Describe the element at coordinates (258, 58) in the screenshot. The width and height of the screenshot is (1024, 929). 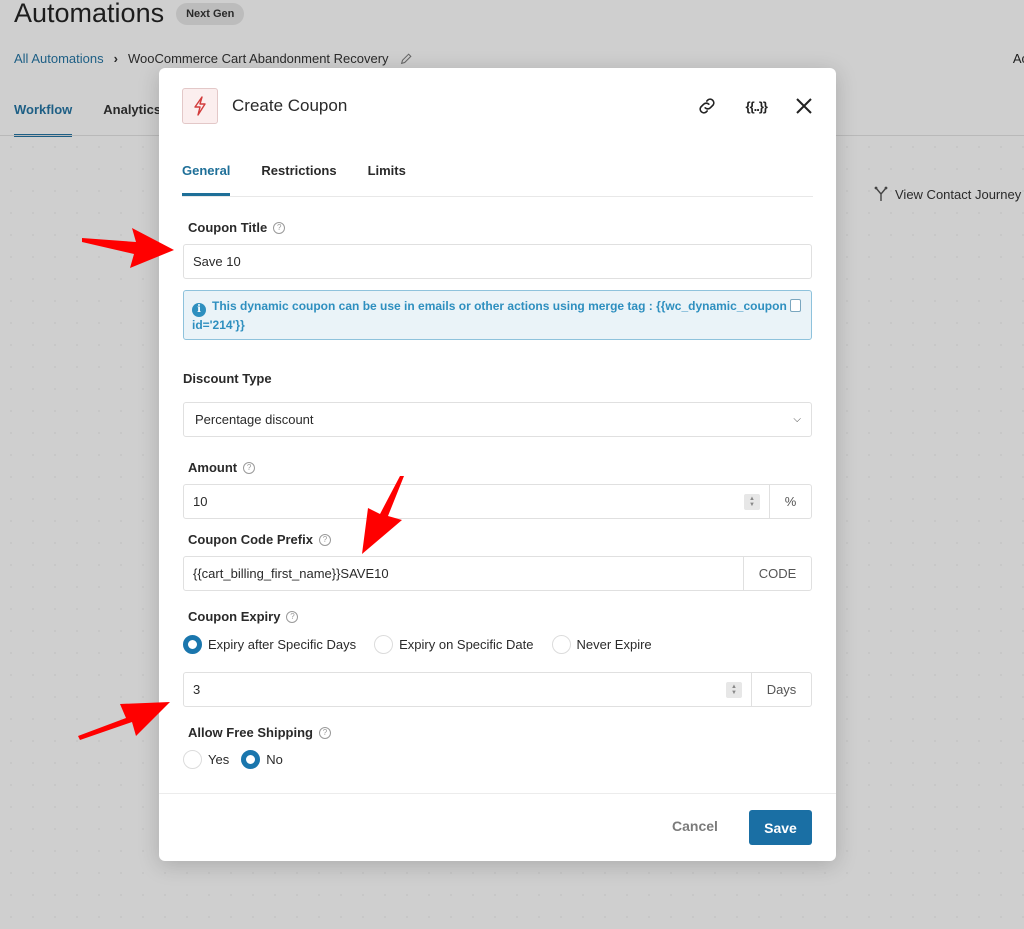
I see `breadcrumb-current: WooCommerce Cart Abandonment Recovery` at that location.